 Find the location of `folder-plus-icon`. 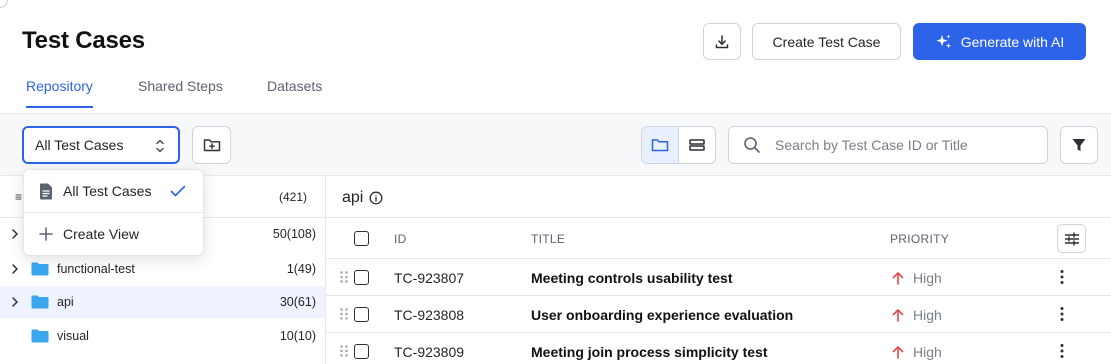

folder-plus-icon is located at coordinates (211, 145).